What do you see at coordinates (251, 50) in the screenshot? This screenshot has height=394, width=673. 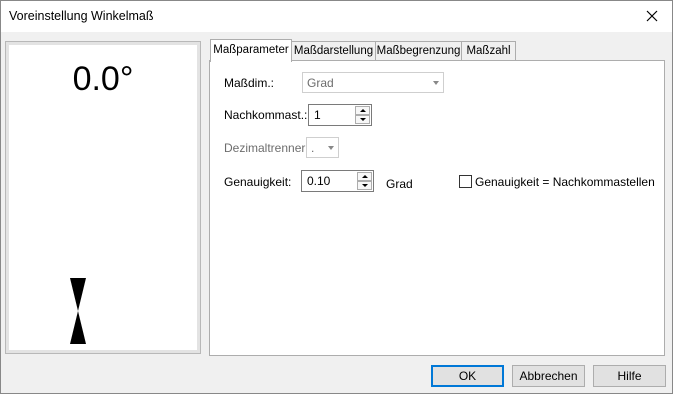 I see `tab-massparameter: Maßparameter` at bounding box center [251, 50].